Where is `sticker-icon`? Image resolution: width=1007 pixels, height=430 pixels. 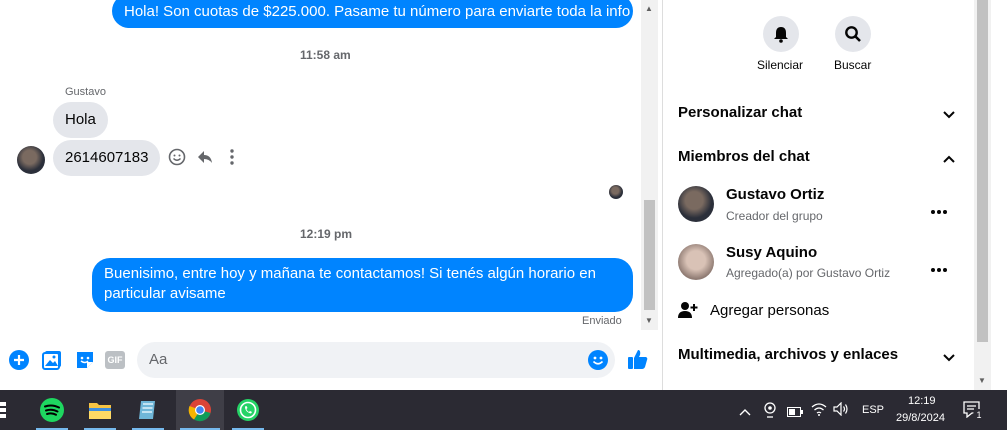
sticker-icon is located at coordinates (85, 362).